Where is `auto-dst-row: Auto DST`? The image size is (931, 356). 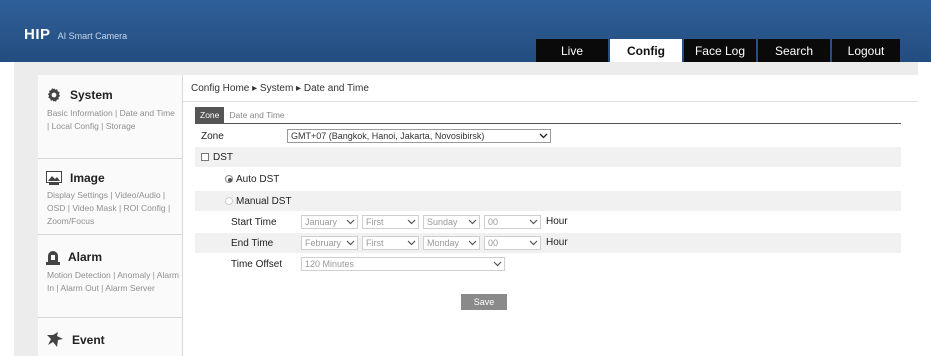
auto-dst-row: Auto DST is located at coordinates (548, 179).